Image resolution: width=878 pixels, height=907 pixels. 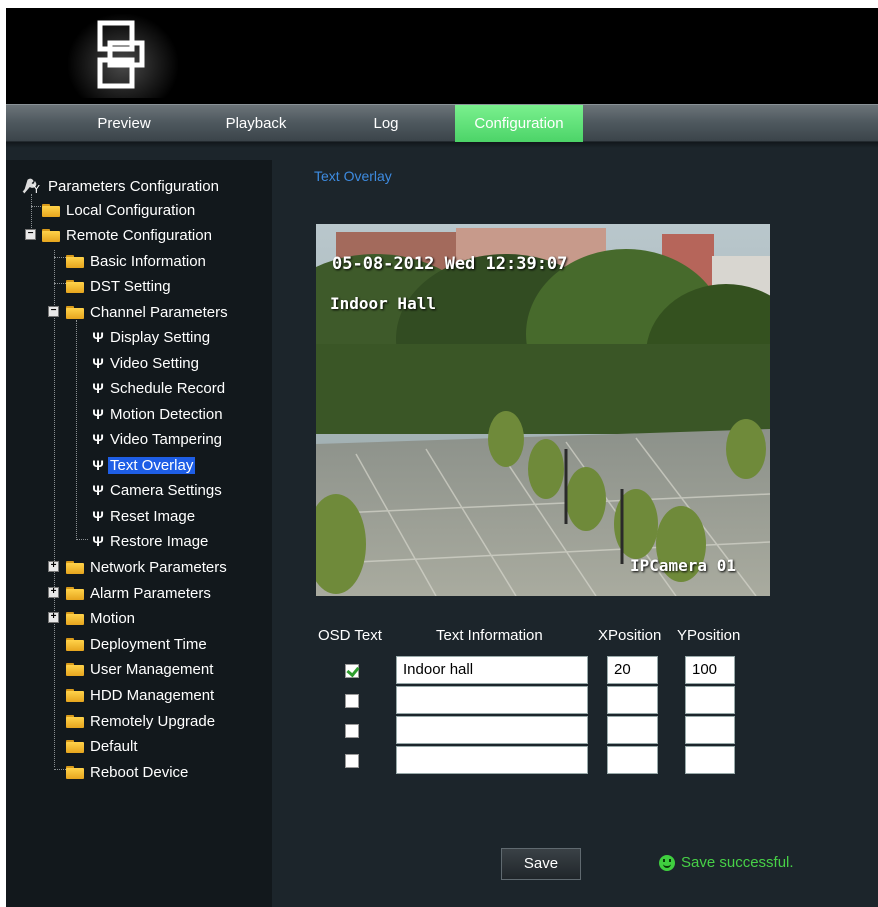 I want to click on tree-item-remote-configuration: Remote Configuration, so click(x=128, y=235).